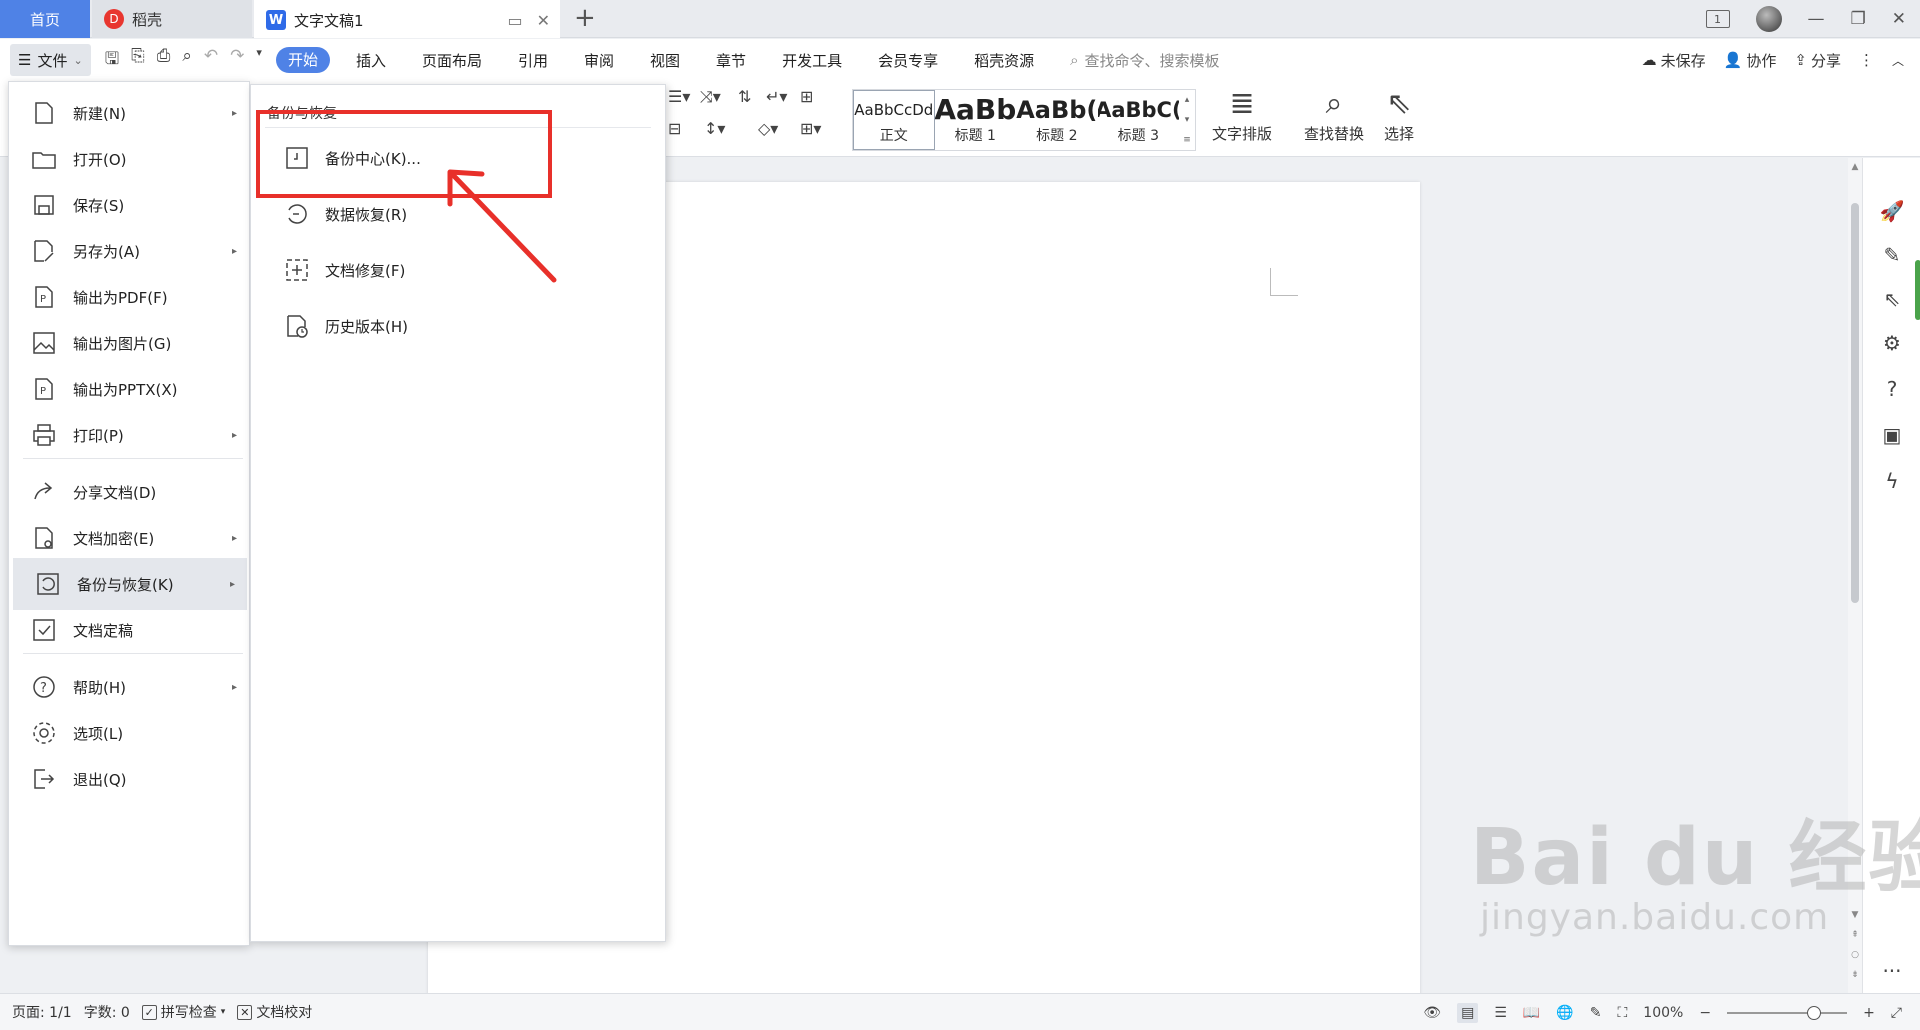 The height and width of the screenshot is (1030, 1920). I want to click on show-marks-icon: ↵▾, so click(776, 96).